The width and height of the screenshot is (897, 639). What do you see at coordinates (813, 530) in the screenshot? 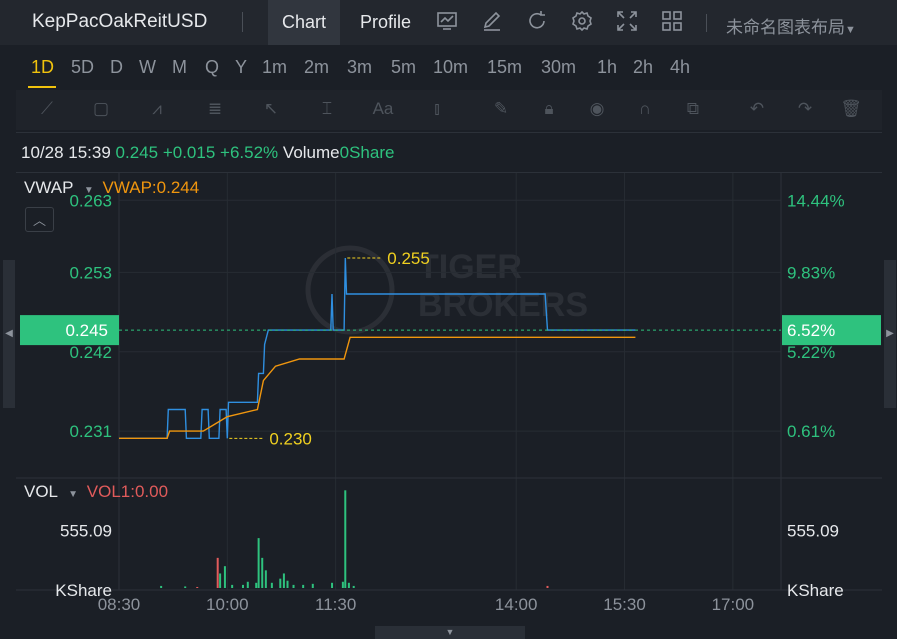
I see `vol-tick-label-right: 555.09` at bounding box center [813, 530].